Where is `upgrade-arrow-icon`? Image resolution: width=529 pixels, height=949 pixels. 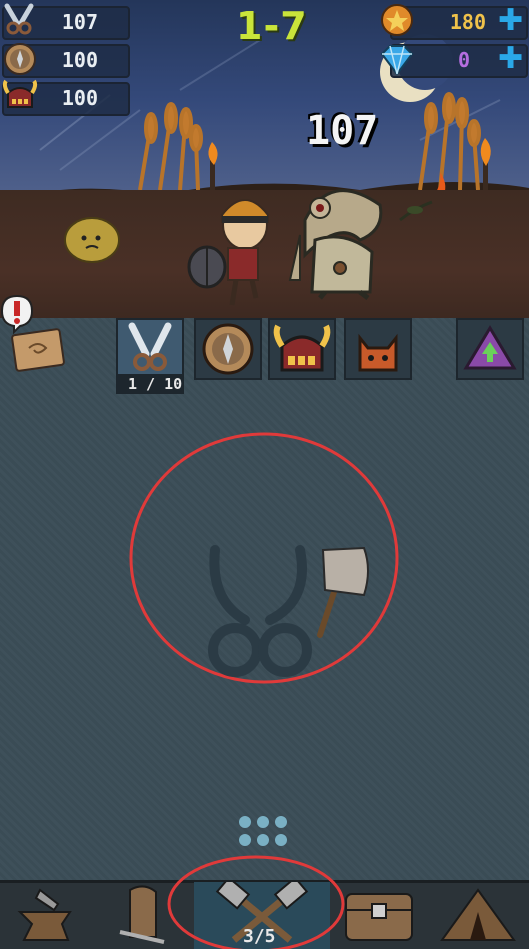 upgrade-arrow-icon is located at coordinates (490, 347).